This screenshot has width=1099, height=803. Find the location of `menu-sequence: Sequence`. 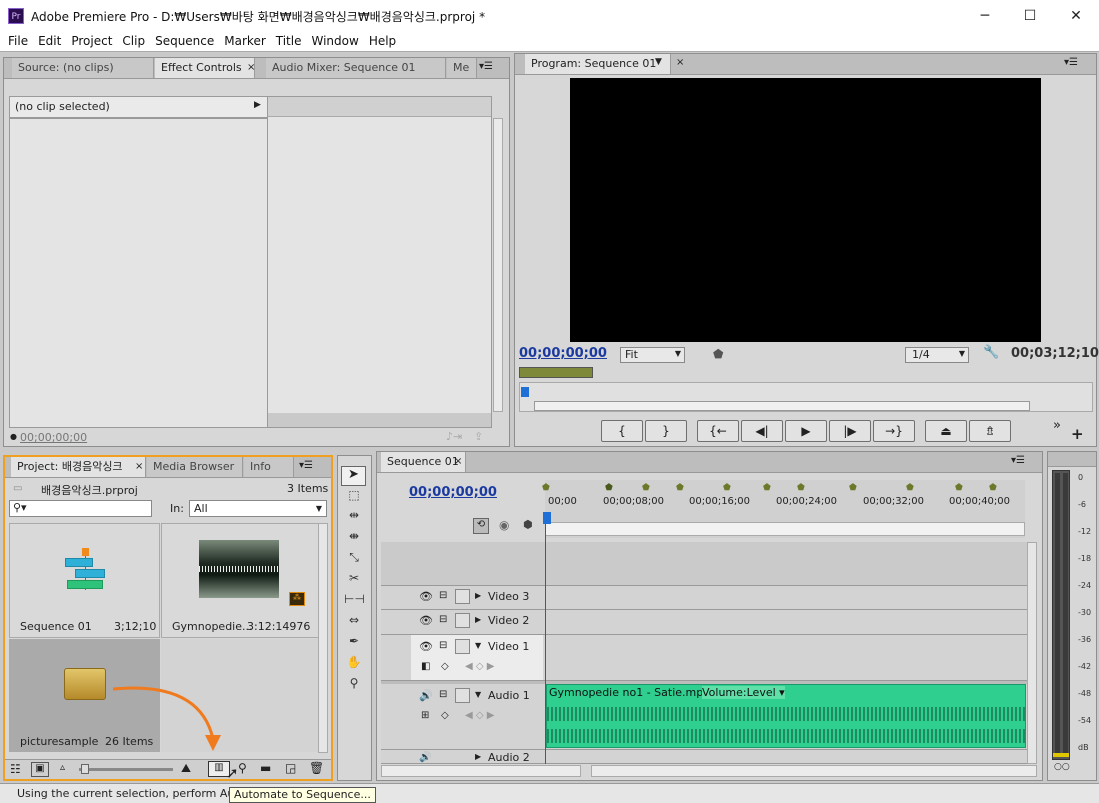

menu-sequence: Sequence is located at coordinates (184, 41).